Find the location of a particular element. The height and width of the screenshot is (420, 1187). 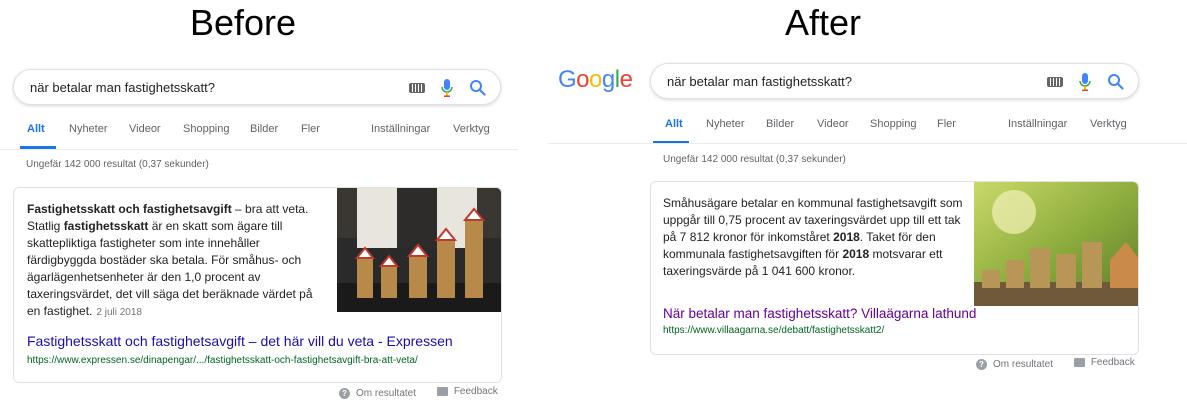

snippet-term: fastighetsskatt is located at coordinates (106, 226).